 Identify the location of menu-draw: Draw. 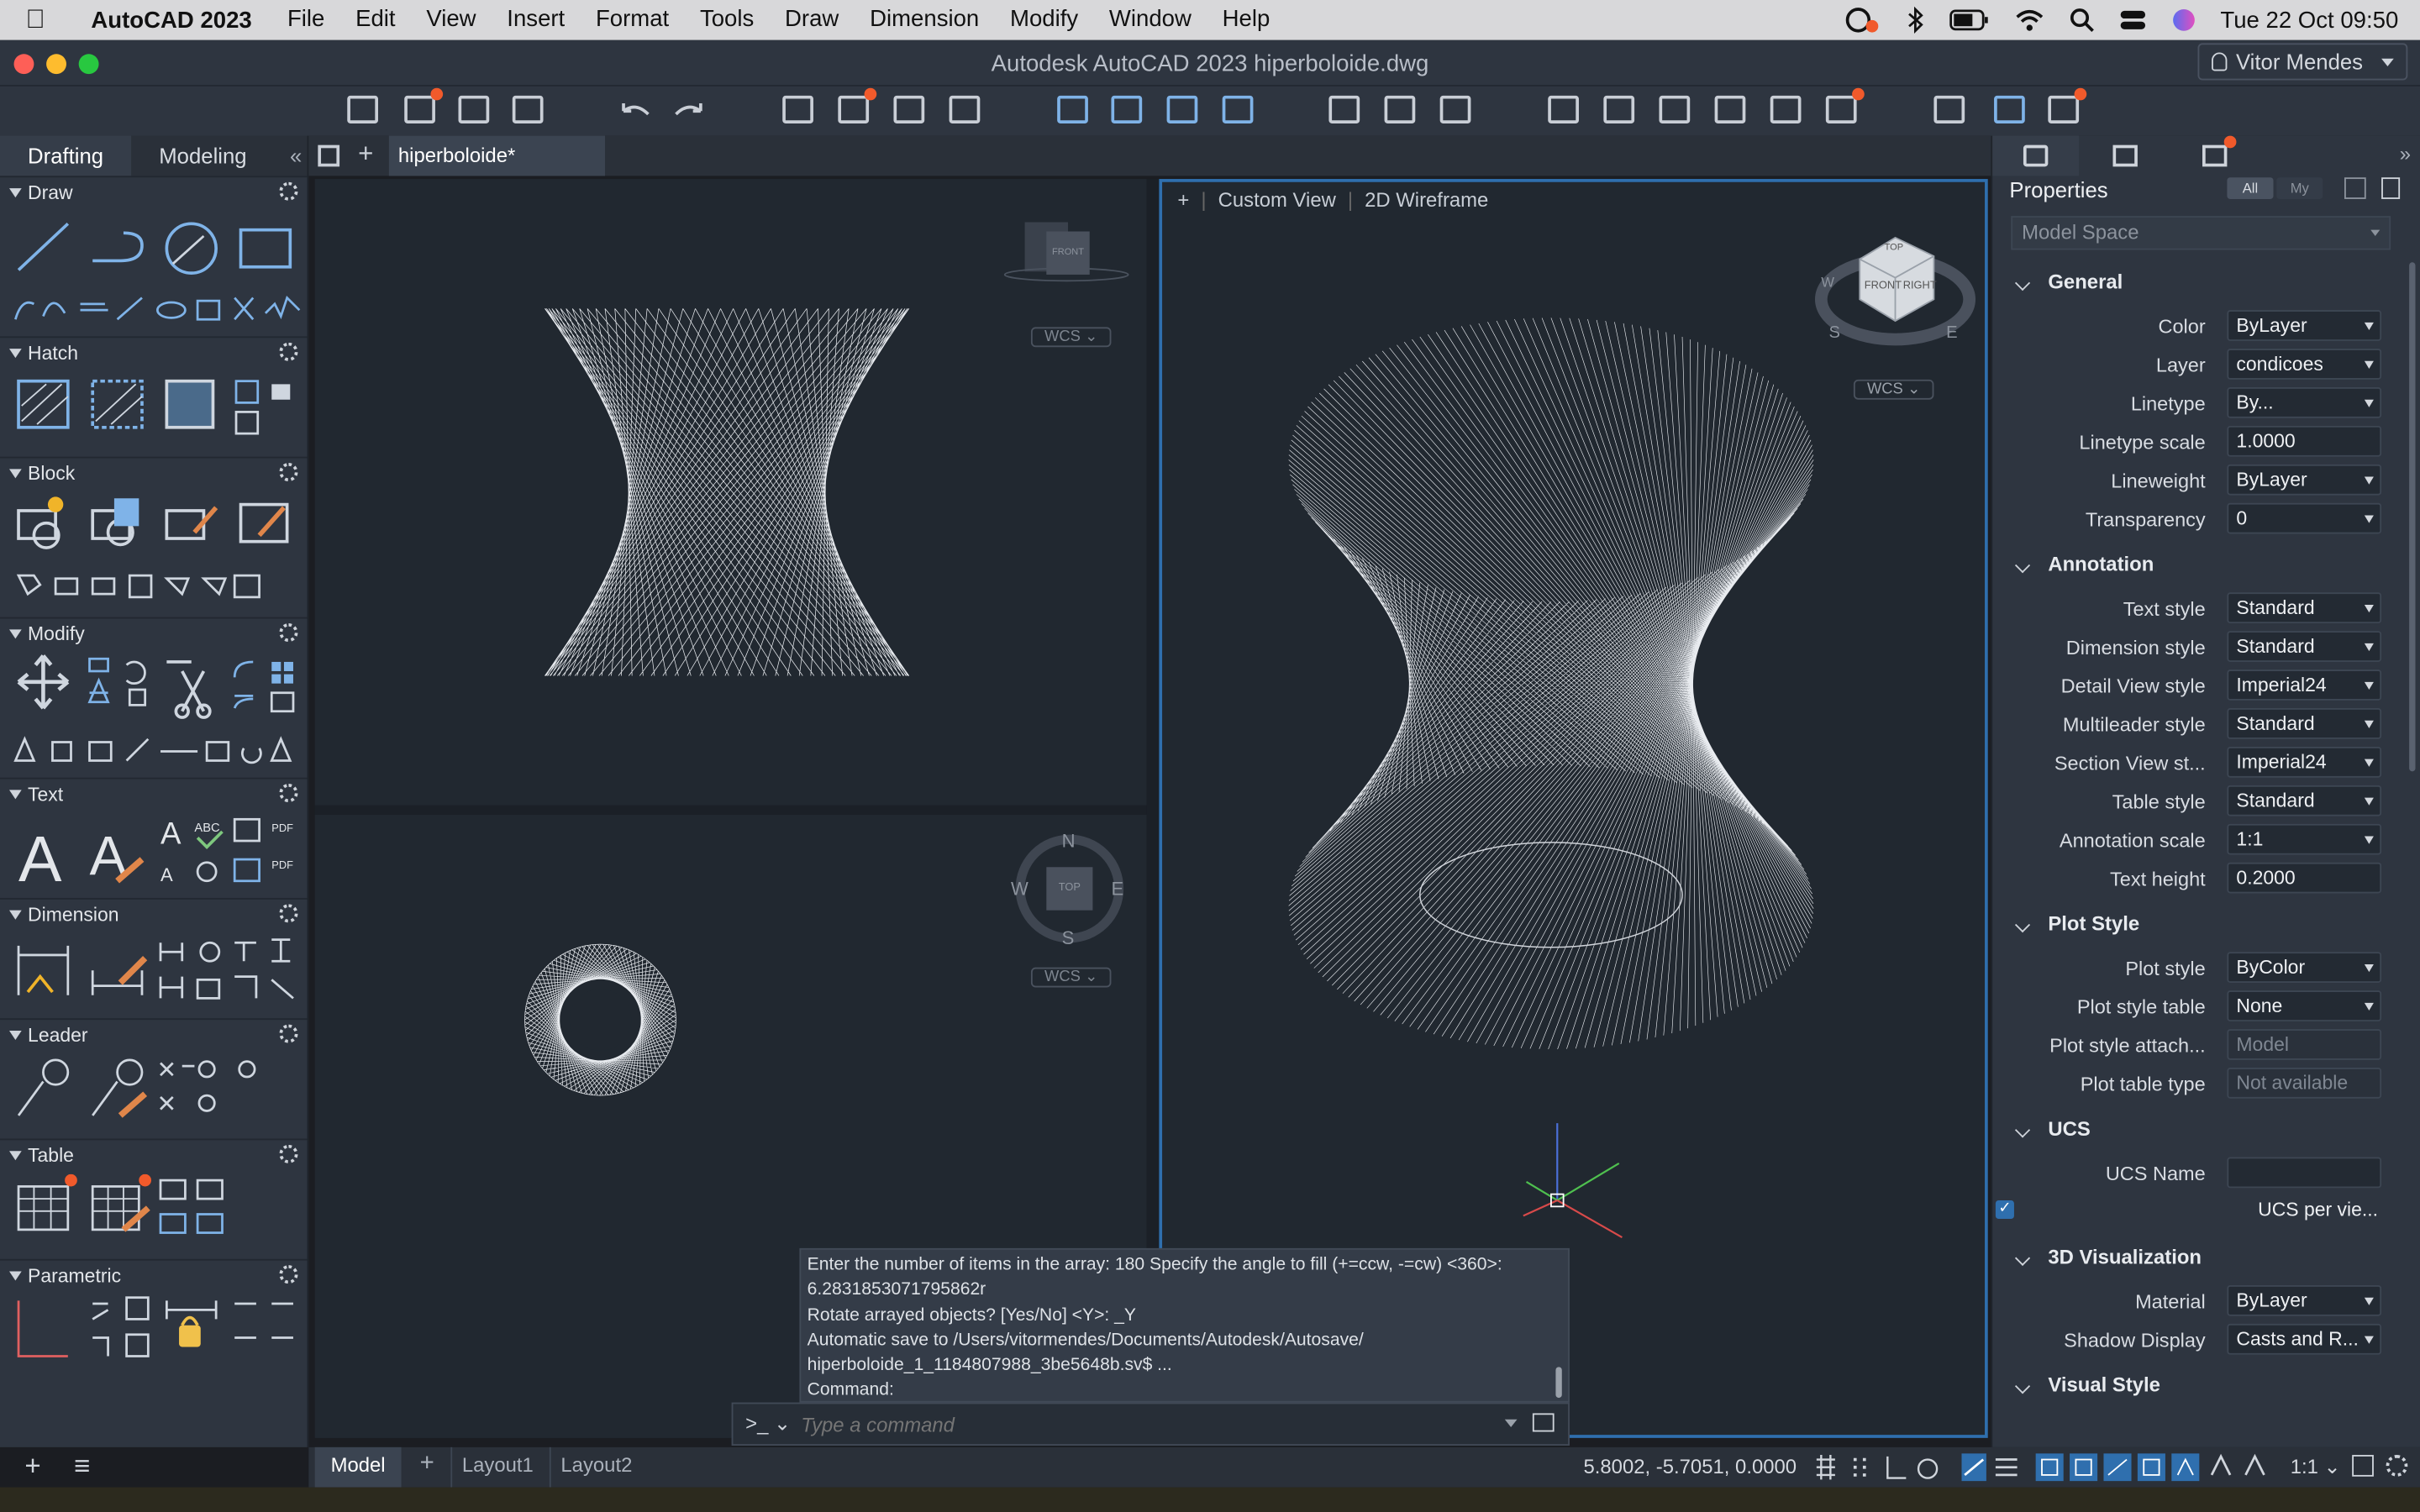
(812, 20).